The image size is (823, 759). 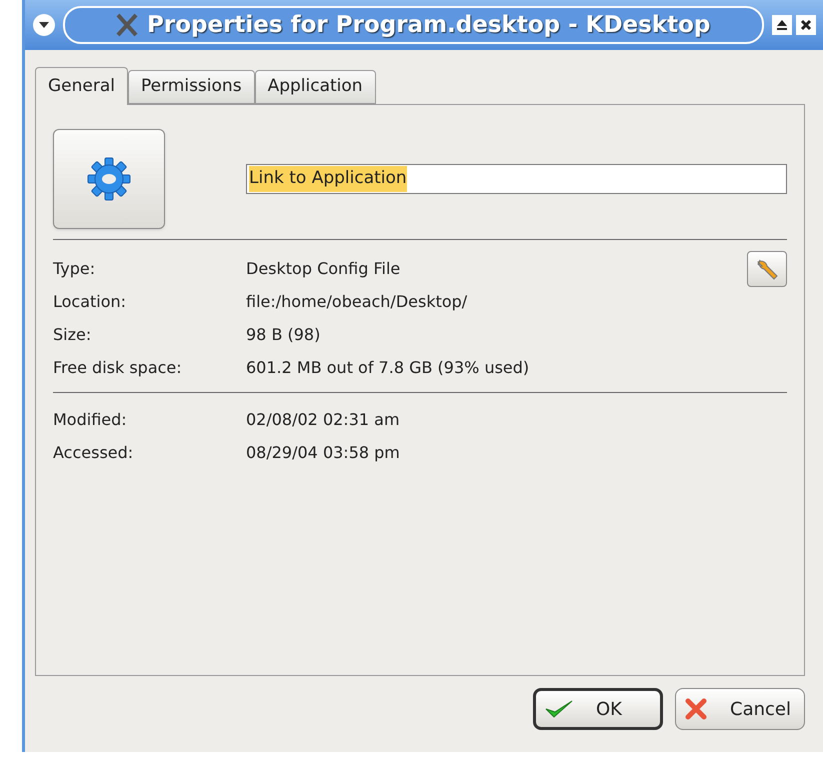 What do you see at coordinates (598, 709) in the screenshot?
I see `ok-button: OK` at bounding box center [598, 709].